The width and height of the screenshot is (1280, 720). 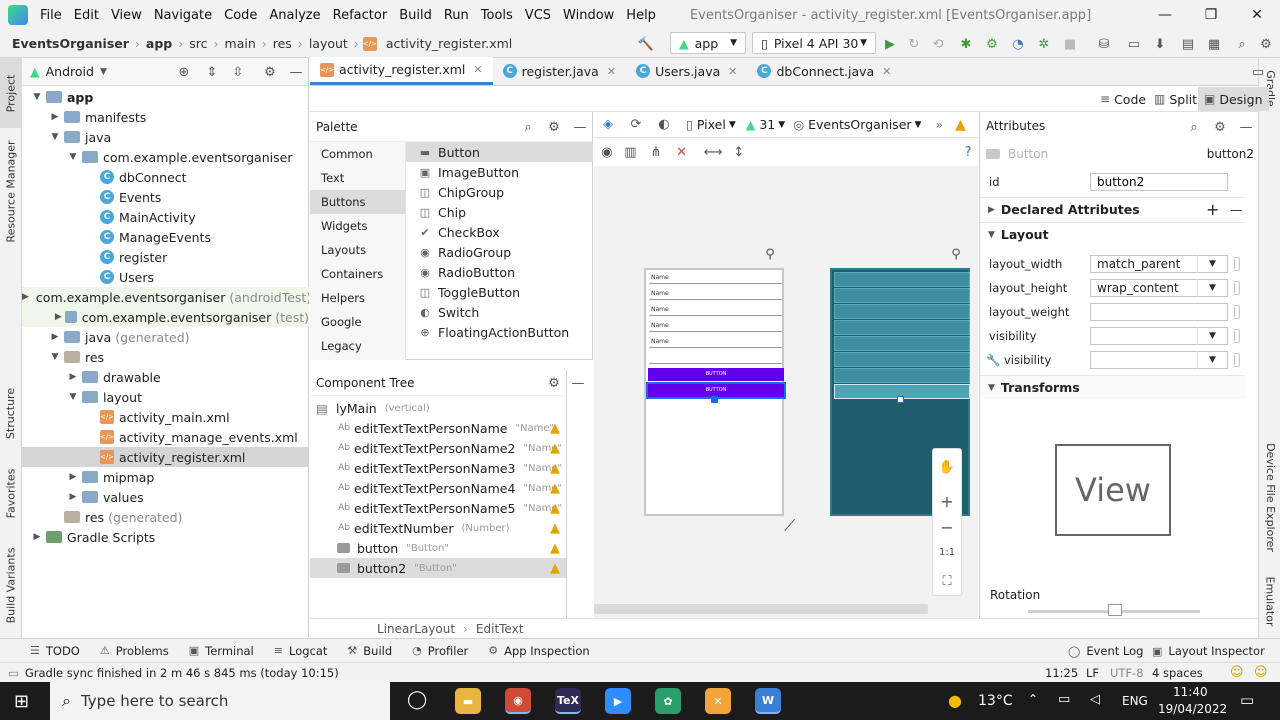 I want to click on tool-problems: ⚠ Problems, so click(x=134, y=651).